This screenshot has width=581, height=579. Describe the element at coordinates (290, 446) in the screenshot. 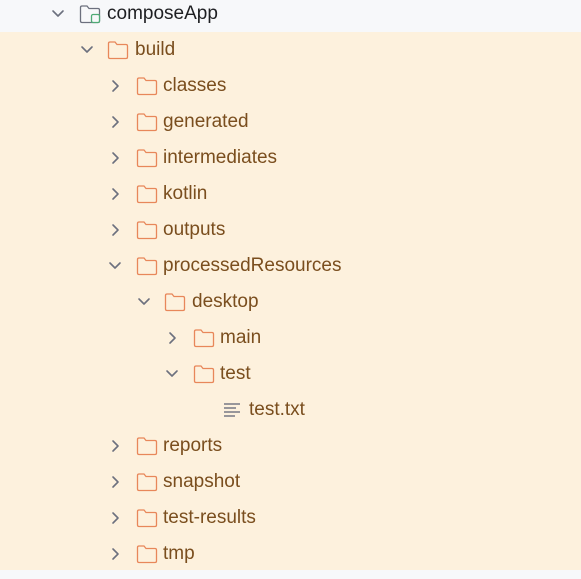

I see `tree-node-reports: reports` at that location.